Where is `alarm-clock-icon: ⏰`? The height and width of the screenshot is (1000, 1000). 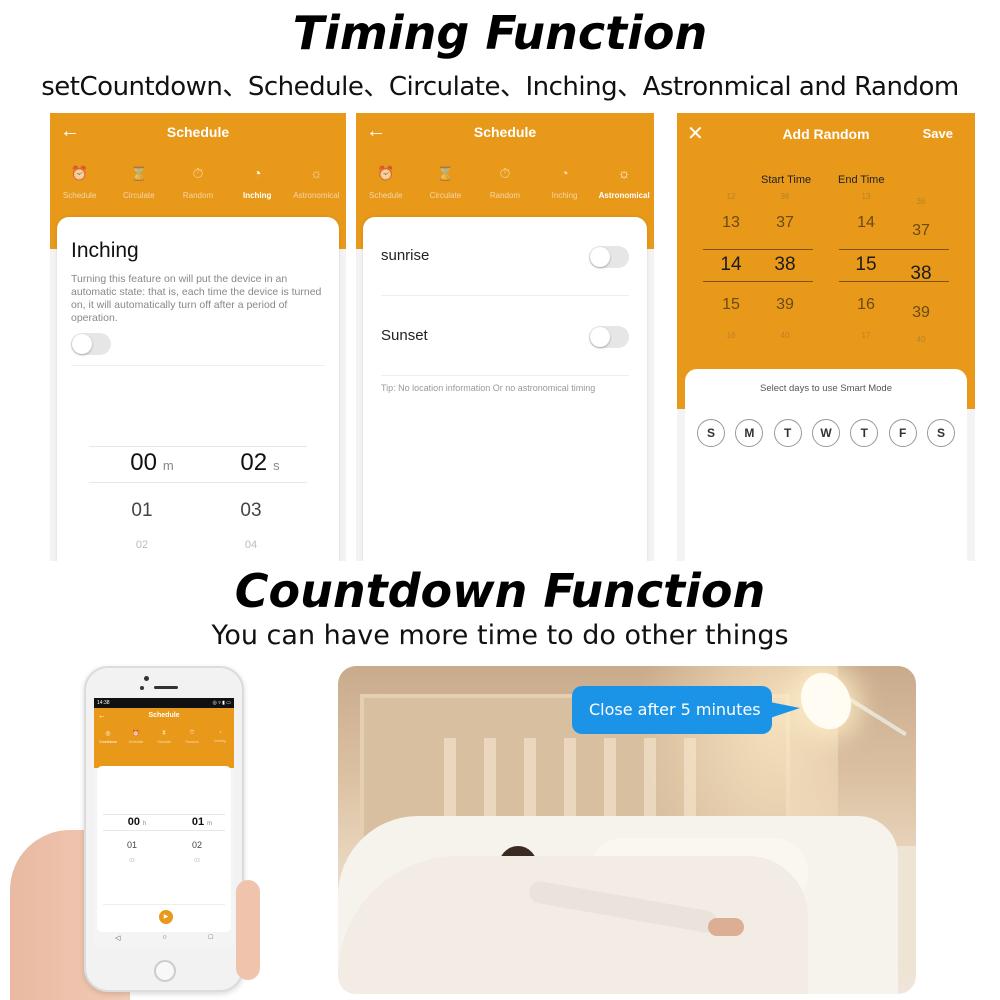 alarm-clock-icon: ⏰ is located at coordinates (386, 173).